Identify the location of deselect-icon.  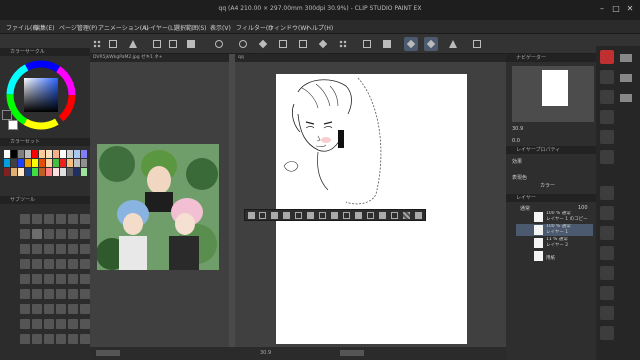
(262, 215).